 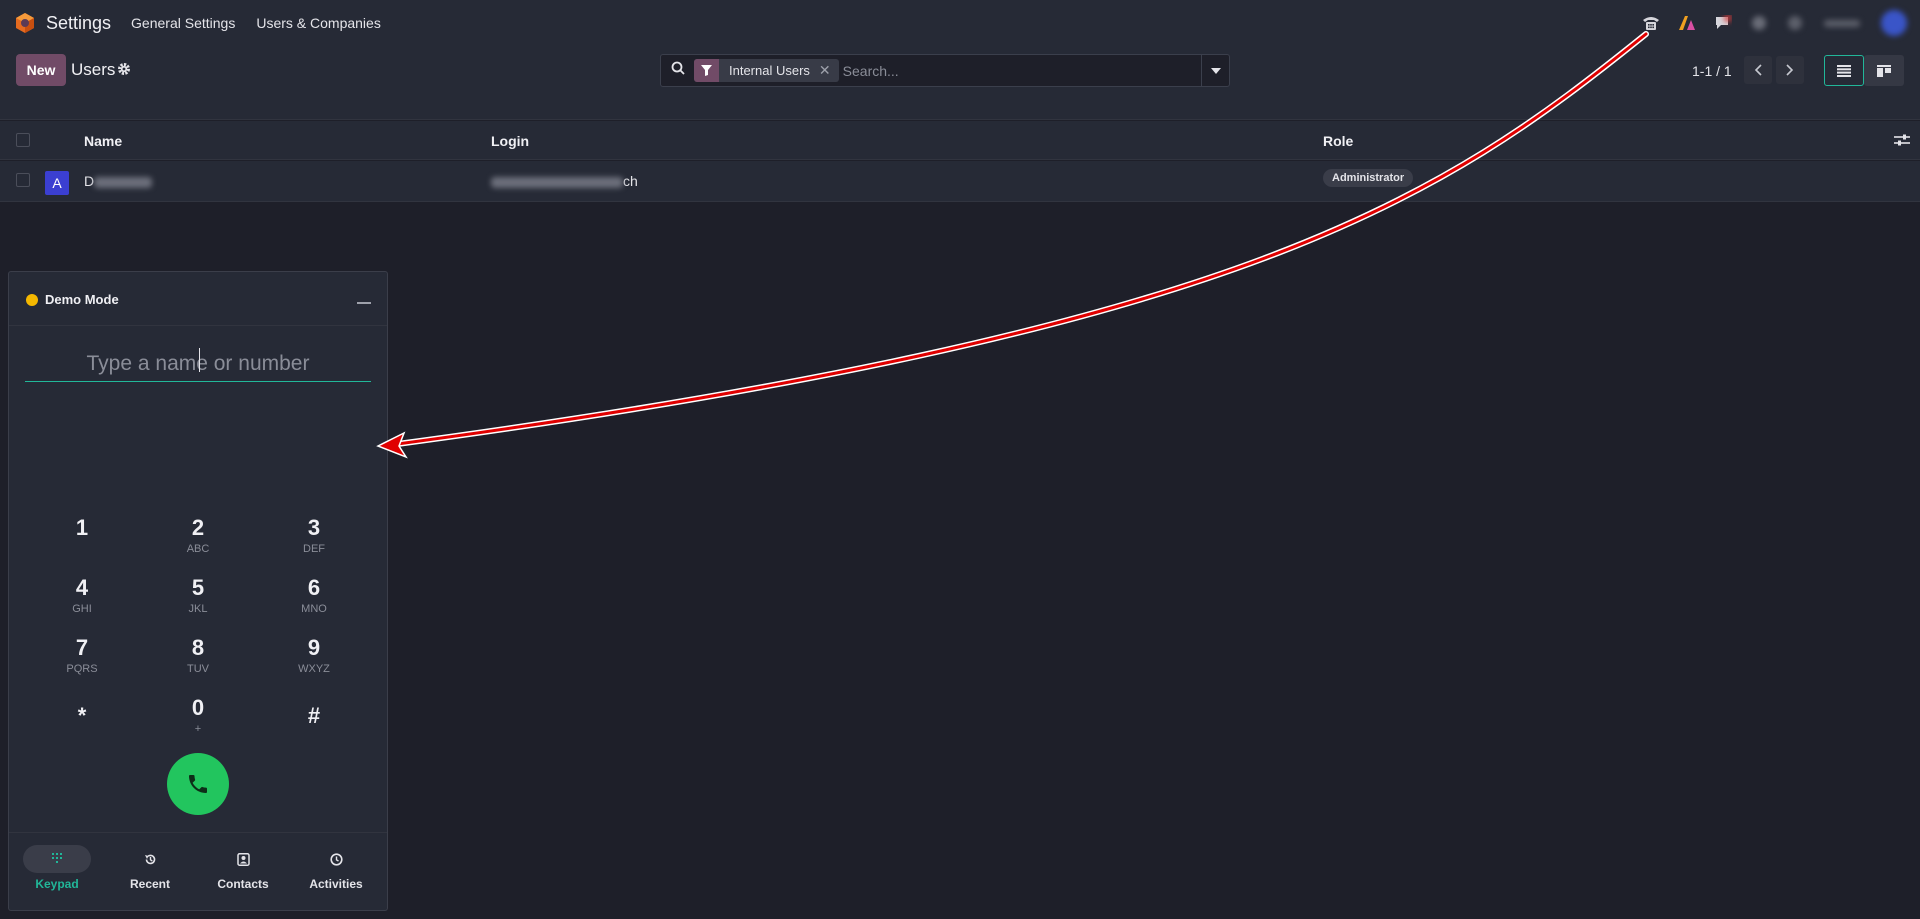 What do you see at coordinates (23, 140) in the screenshot?
I see `select-all-checkbox` at bounding box center [23, 140].